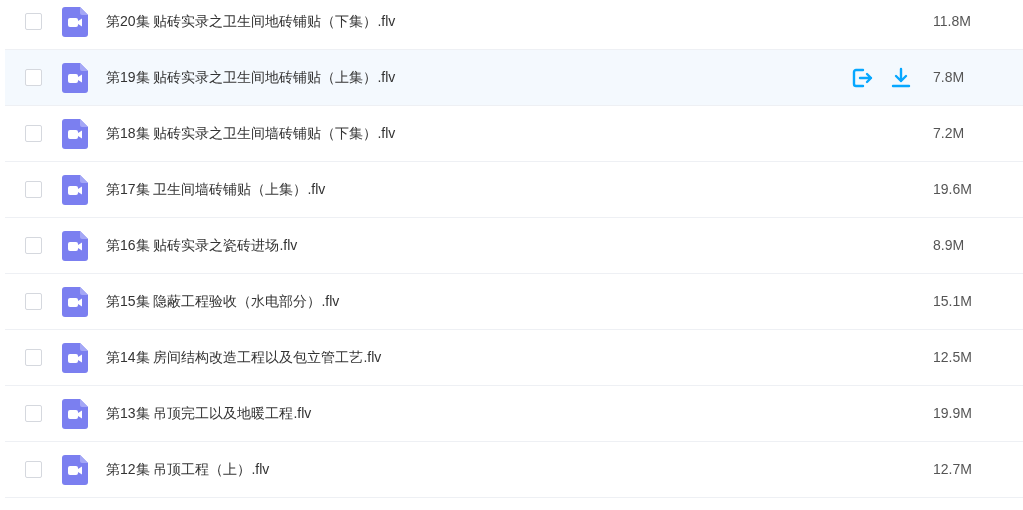  I want to click on file-size: 12.7M, so click(953, 469).